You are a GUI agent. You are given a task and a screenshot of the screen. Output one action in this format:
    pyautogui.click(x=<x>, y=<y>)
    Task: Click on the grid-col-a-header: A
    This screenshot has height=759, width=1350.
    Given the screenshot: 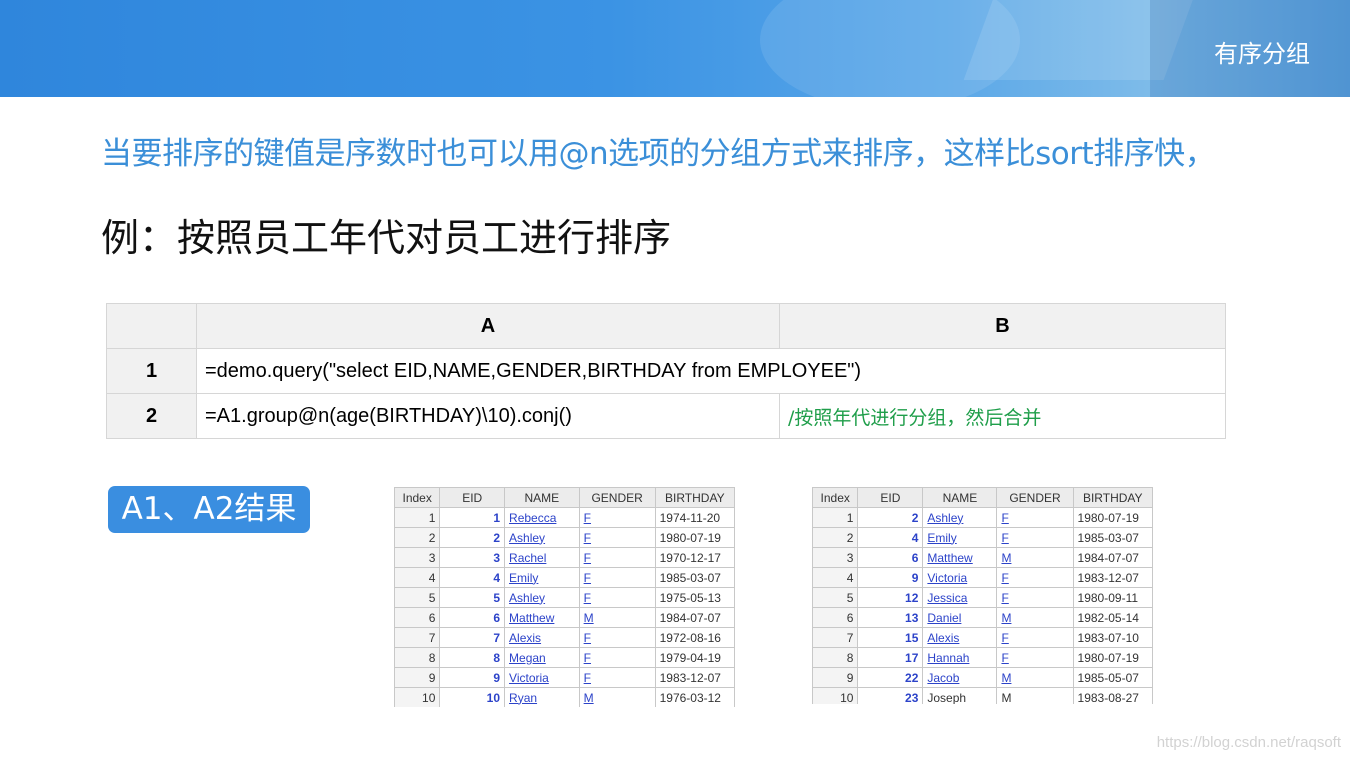 What is the action you would take?
    pyautogui.click(x=488, y=326)
    